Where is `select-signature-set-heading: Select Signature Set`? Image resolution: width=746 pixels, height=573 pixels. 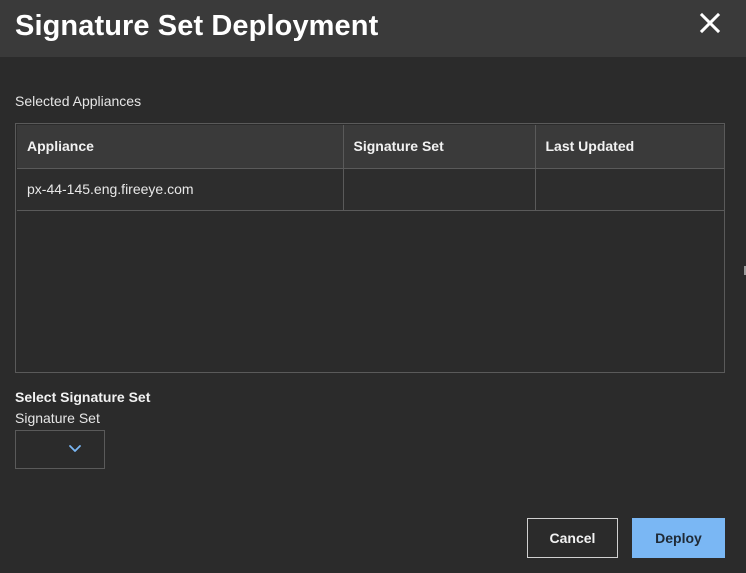 select-signature-set-heading: Select Signature Set is located at coordinates (83, 397).